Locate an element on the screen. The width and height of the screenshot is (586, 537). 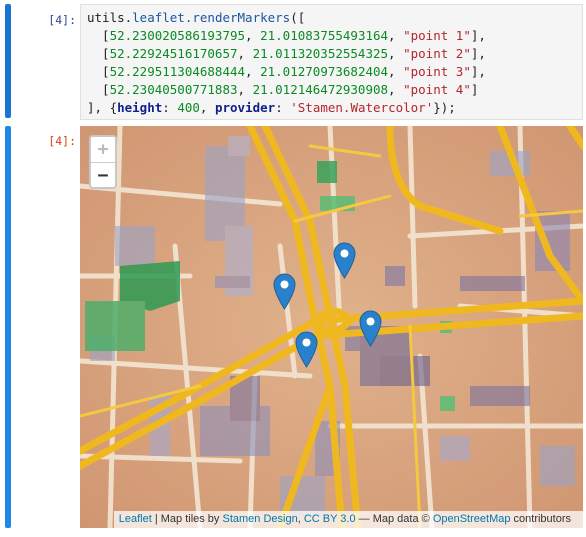
attribution-end: contributors is located at coordinates (540, 519).